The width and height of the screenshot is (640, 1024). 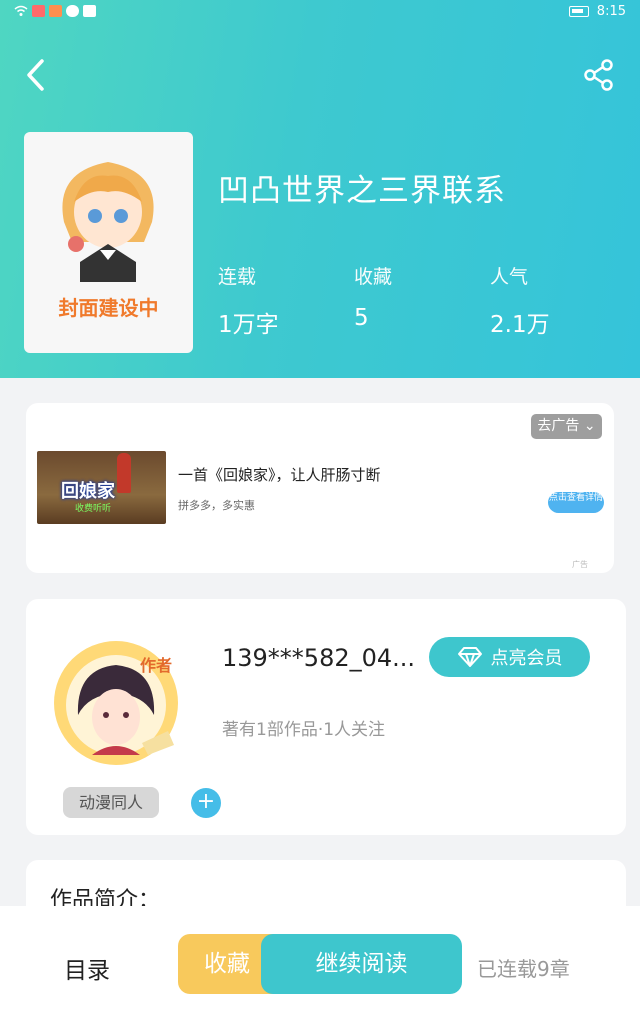 I want to click on stat-serial: 连载 1万字, so click(x=248, y=300).